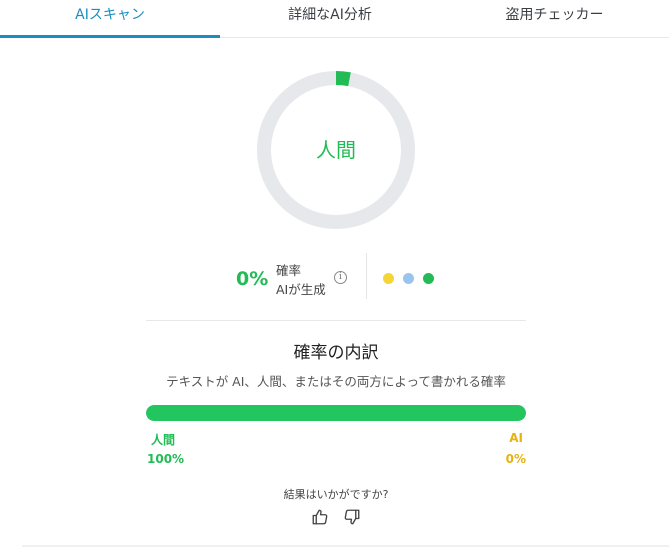 This screenshot has width=669, height=547. Describe the element at coordinates (301, 289) in the screenshot. I see `desc-line2: AIが生成` at that location.